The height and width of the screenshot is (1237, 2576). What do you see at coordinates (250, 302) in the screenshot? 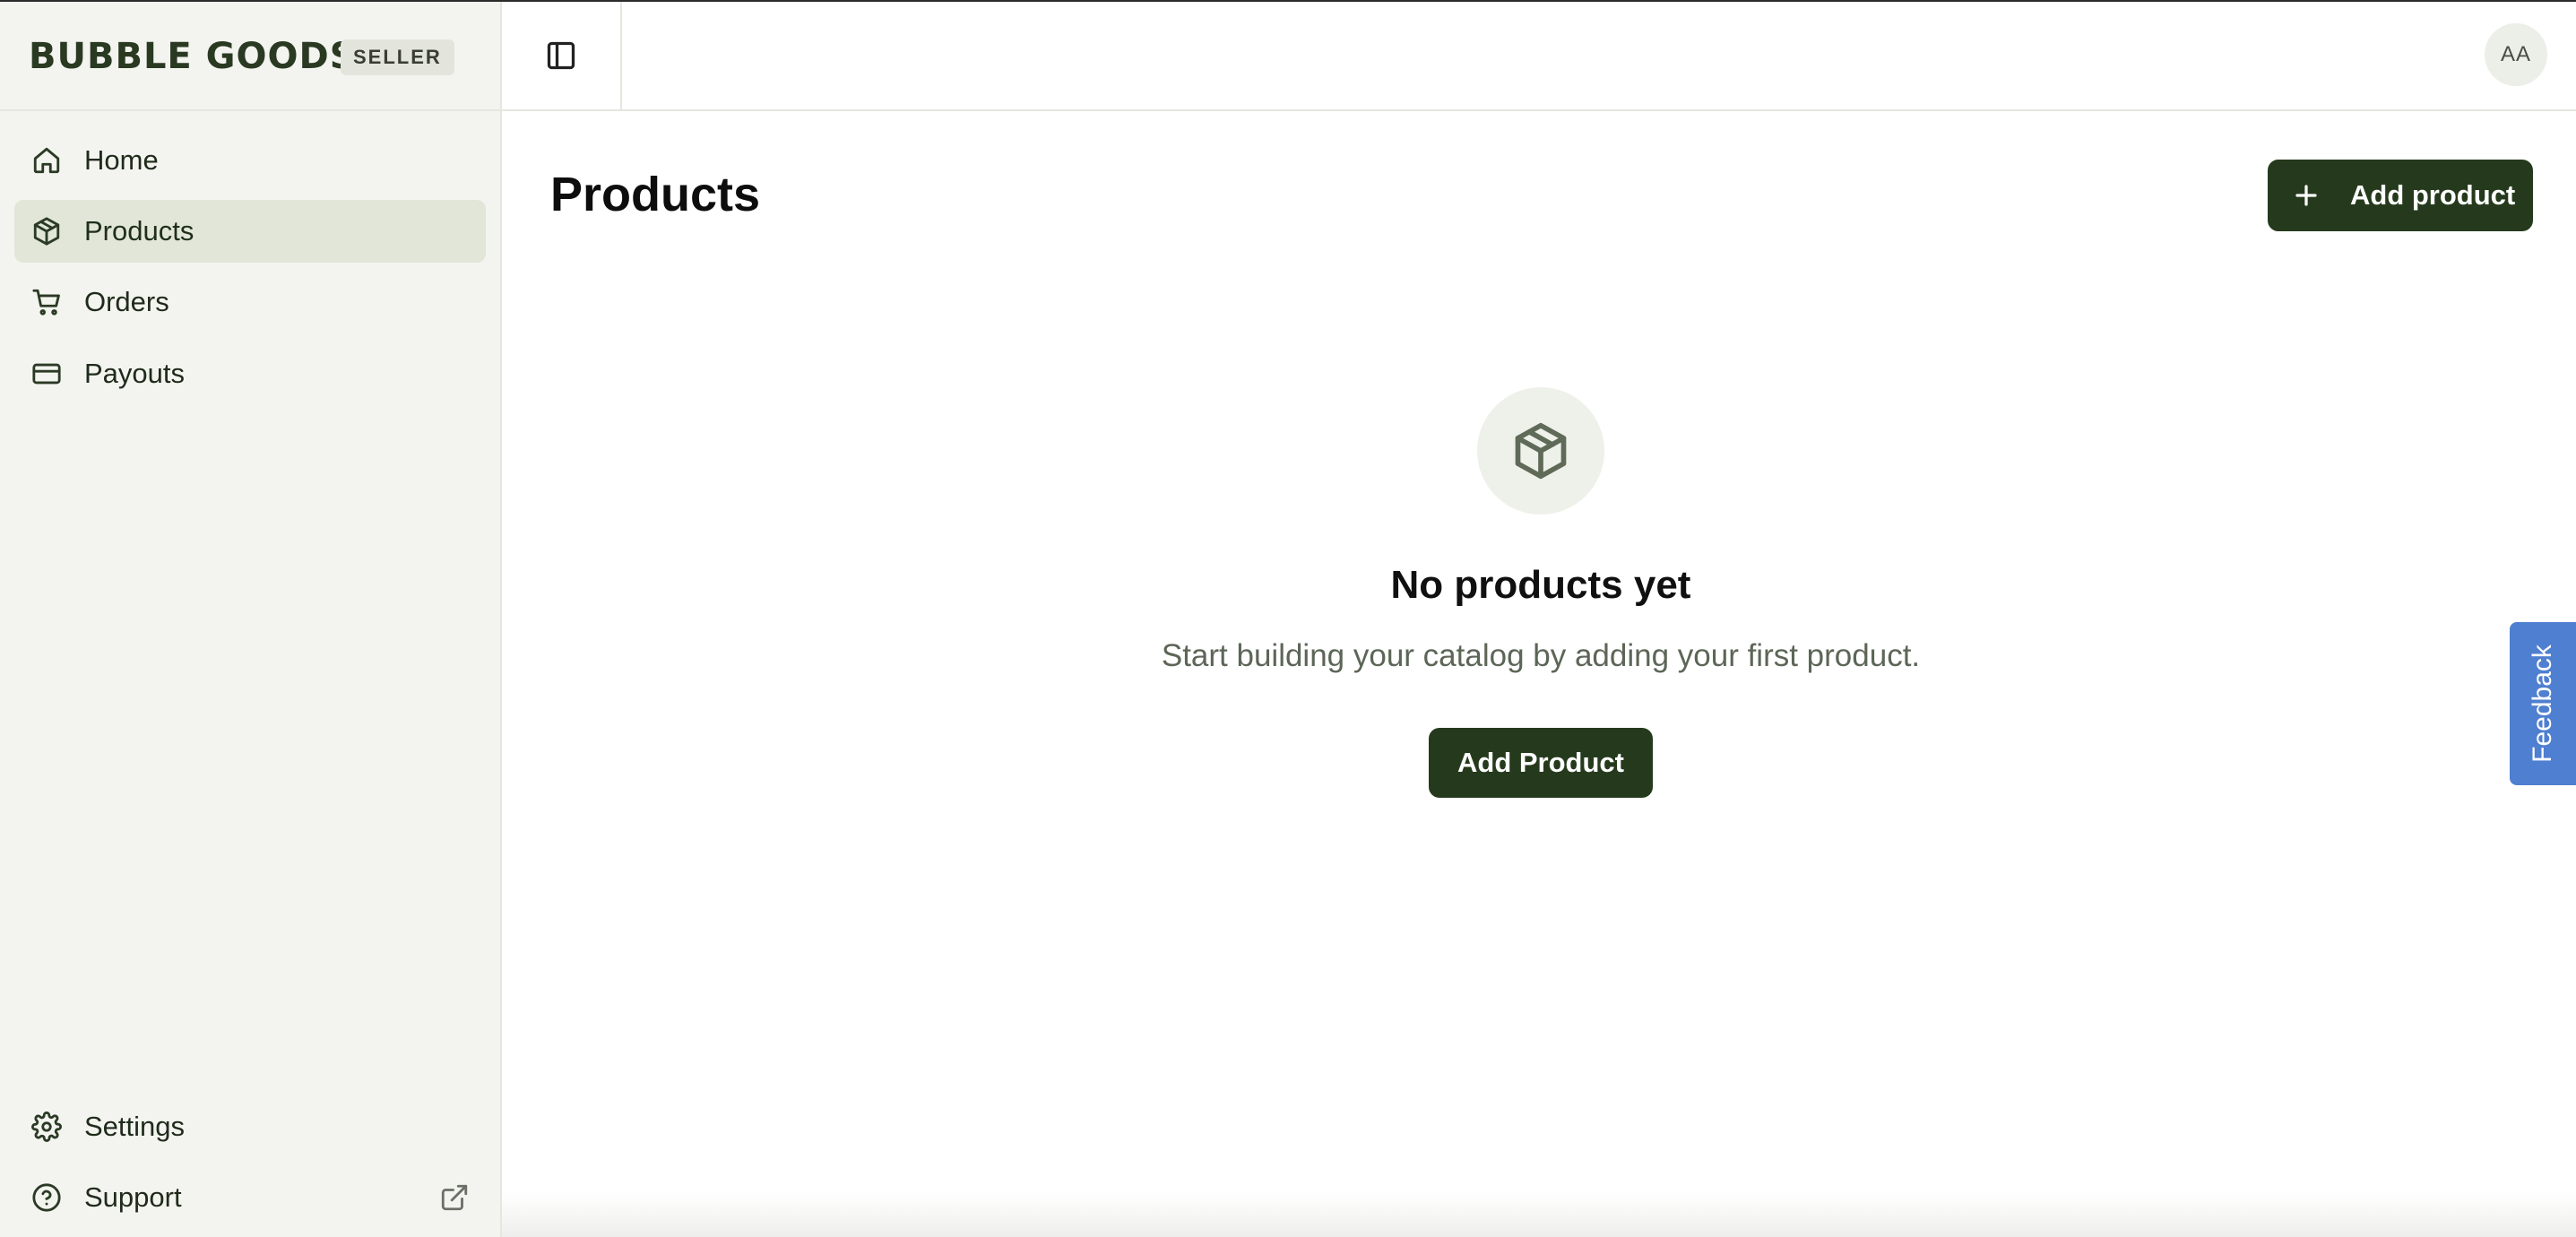
I see `sidebar-item-orders: Orders` at bounding box center [250, 302].